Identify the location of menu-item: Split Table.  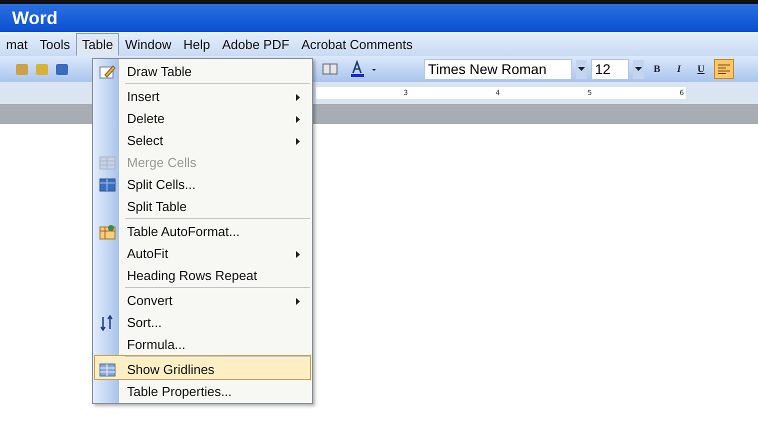
(202, 206).